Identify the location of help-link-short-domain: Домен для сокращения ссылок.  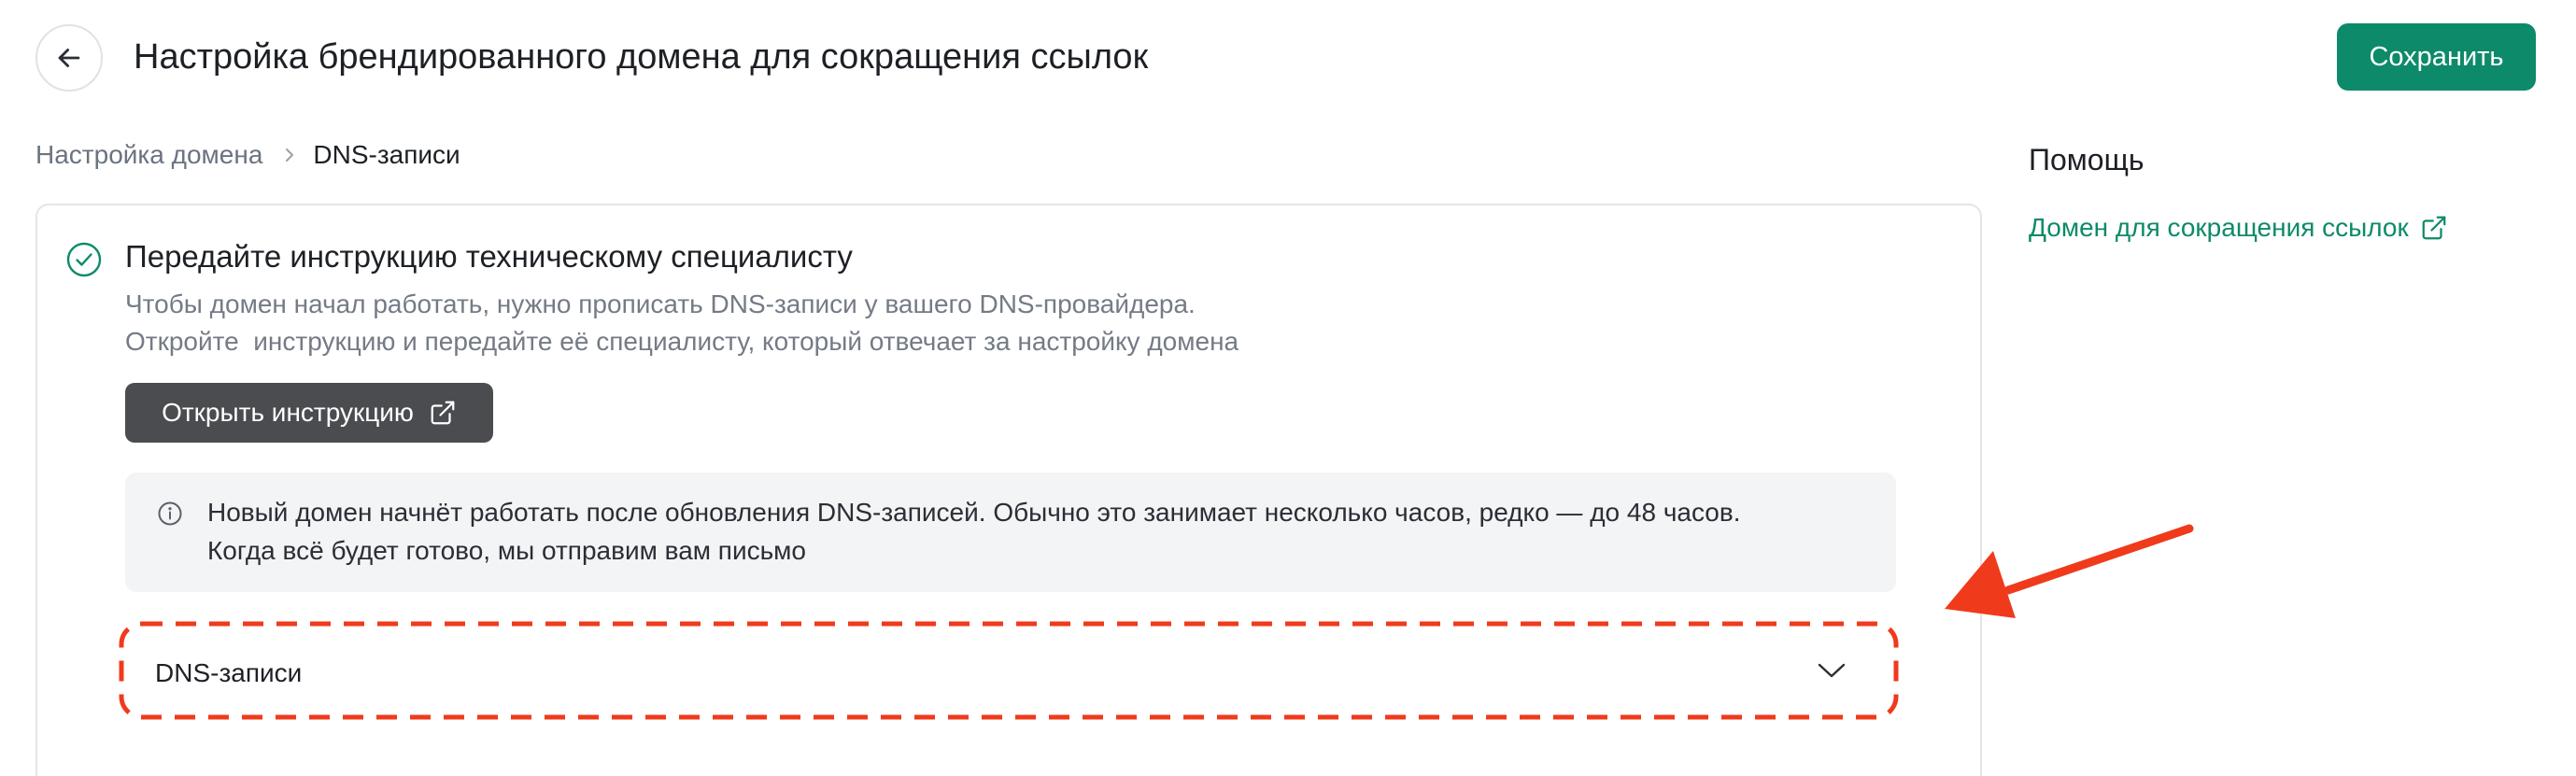
(2238, 228).